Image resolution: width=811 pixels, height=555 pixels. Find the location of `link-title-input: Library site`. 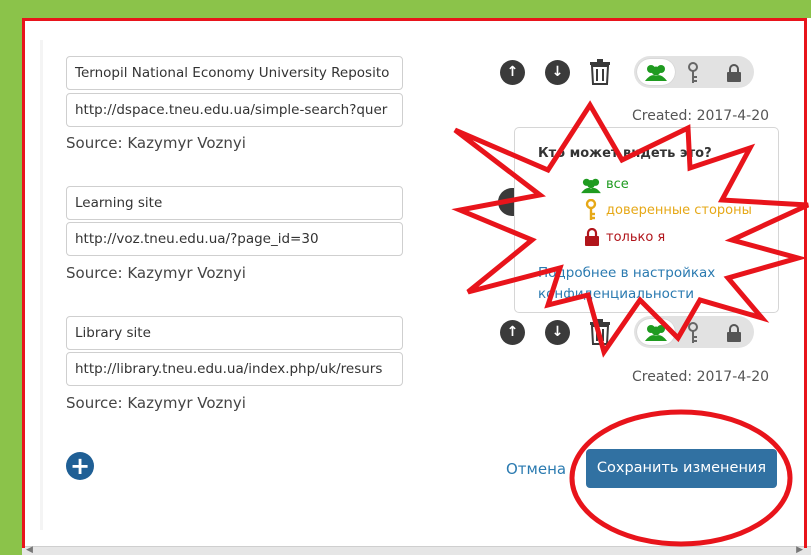

link-title-input: Library site is located at coordinates (234, 333).